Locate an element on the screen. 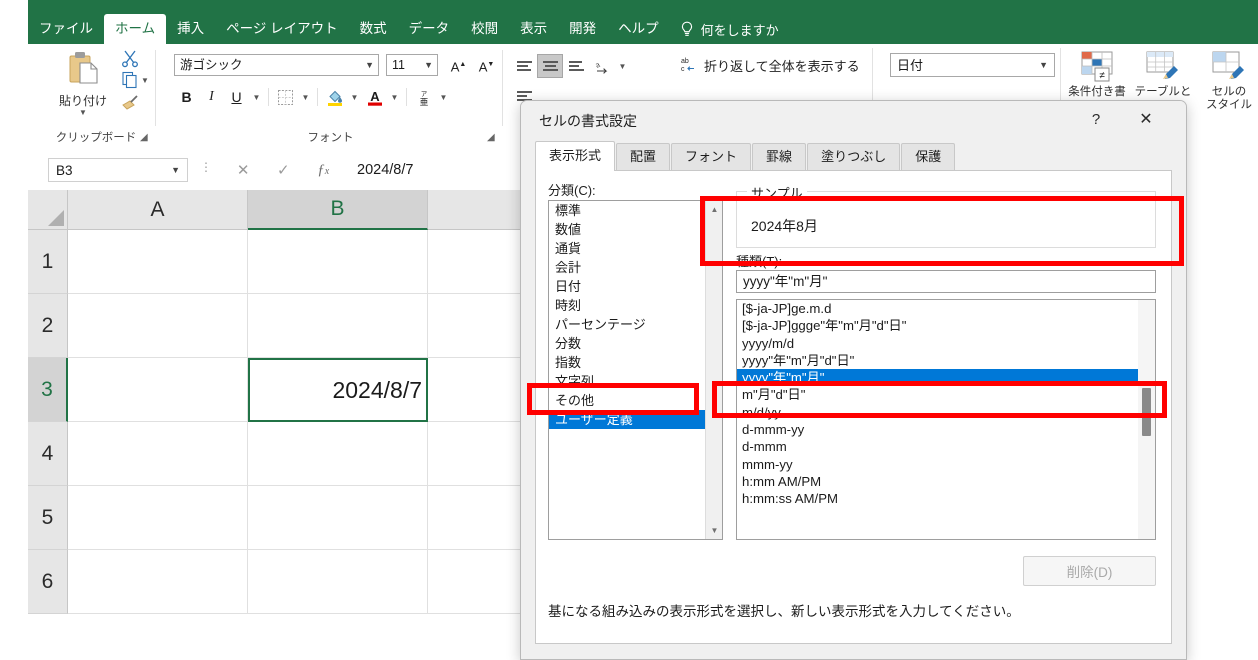  wrap-text-button: ab c 折り返して全体を表示する is located at coordinates (770, 65).